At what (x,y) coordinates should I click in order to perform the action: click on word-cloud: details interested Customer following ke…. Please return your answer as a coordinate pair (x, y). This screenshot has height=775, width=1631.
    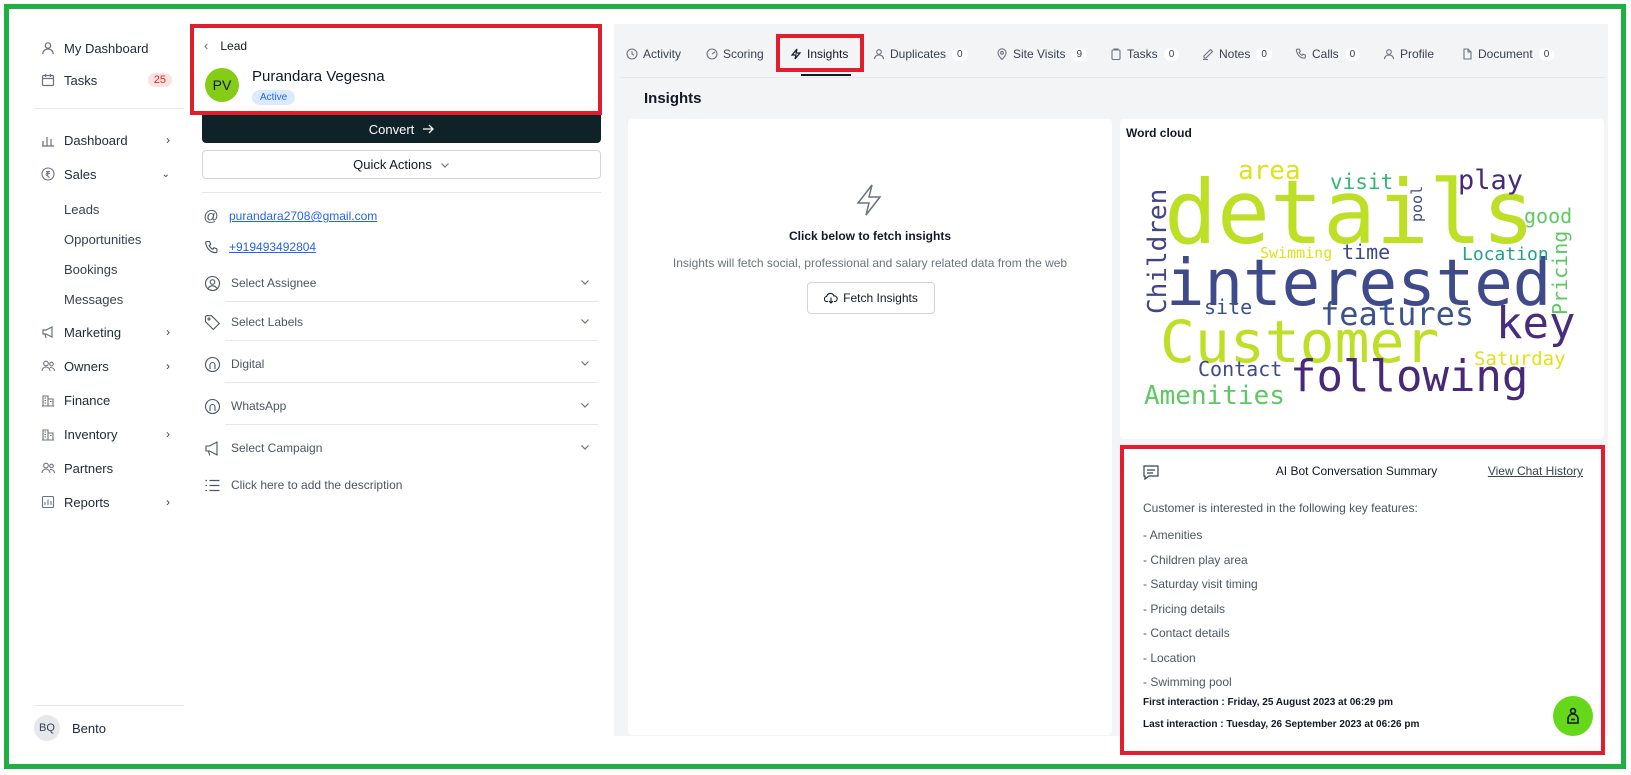
    Looking at the image, I should click on (1359, 283).